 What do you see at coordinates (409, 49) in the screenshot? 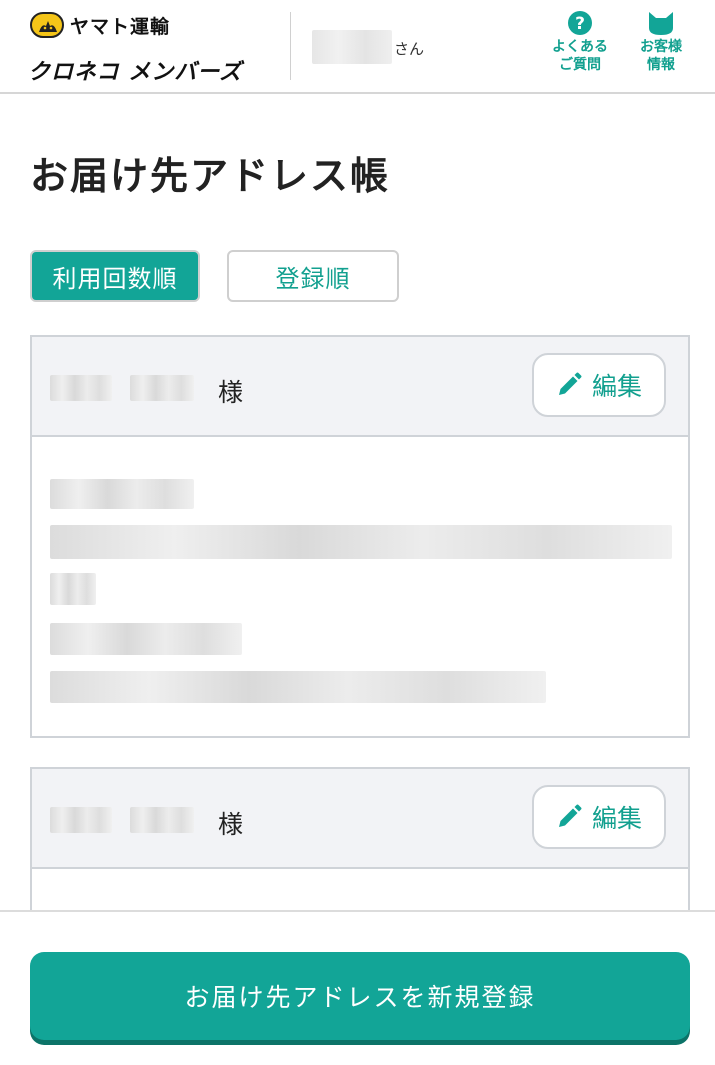
I see `user-name-suffix: さん` at bounding box center [409, 49].